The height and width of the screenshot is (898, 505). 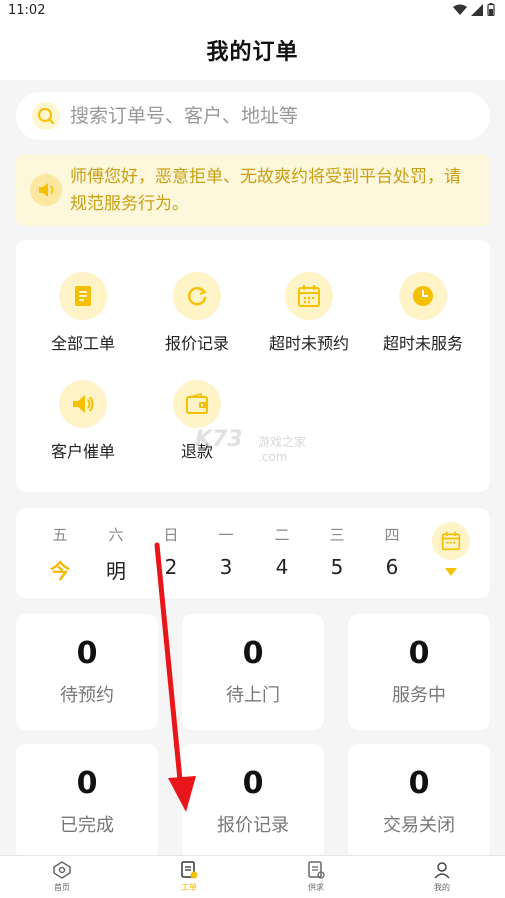 What do you see at coordinates (442, 870) in the screenshot?
I see `user-icon` at bounding box center [442, 870].